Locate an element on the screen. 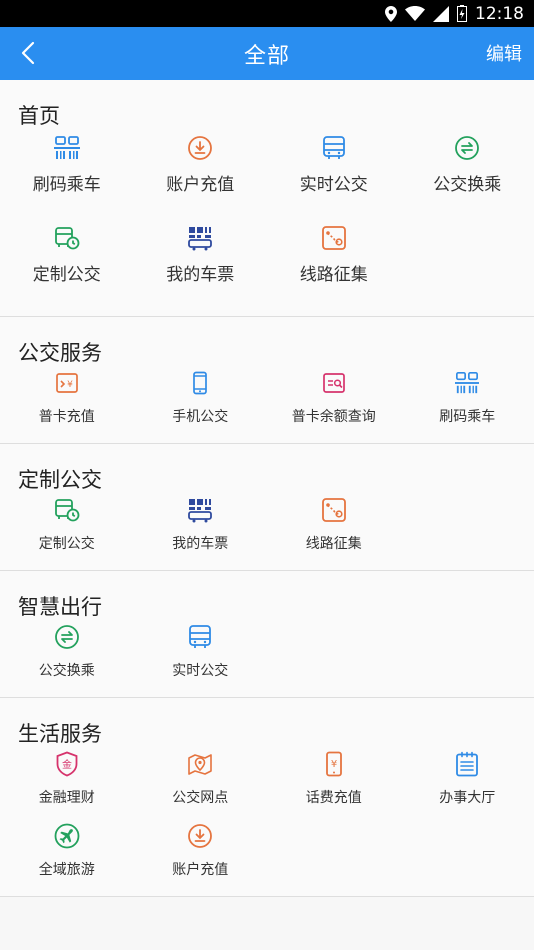 This screenshot has width=534, height=950. page-title: 全部 is located at coordinates (266, 56).